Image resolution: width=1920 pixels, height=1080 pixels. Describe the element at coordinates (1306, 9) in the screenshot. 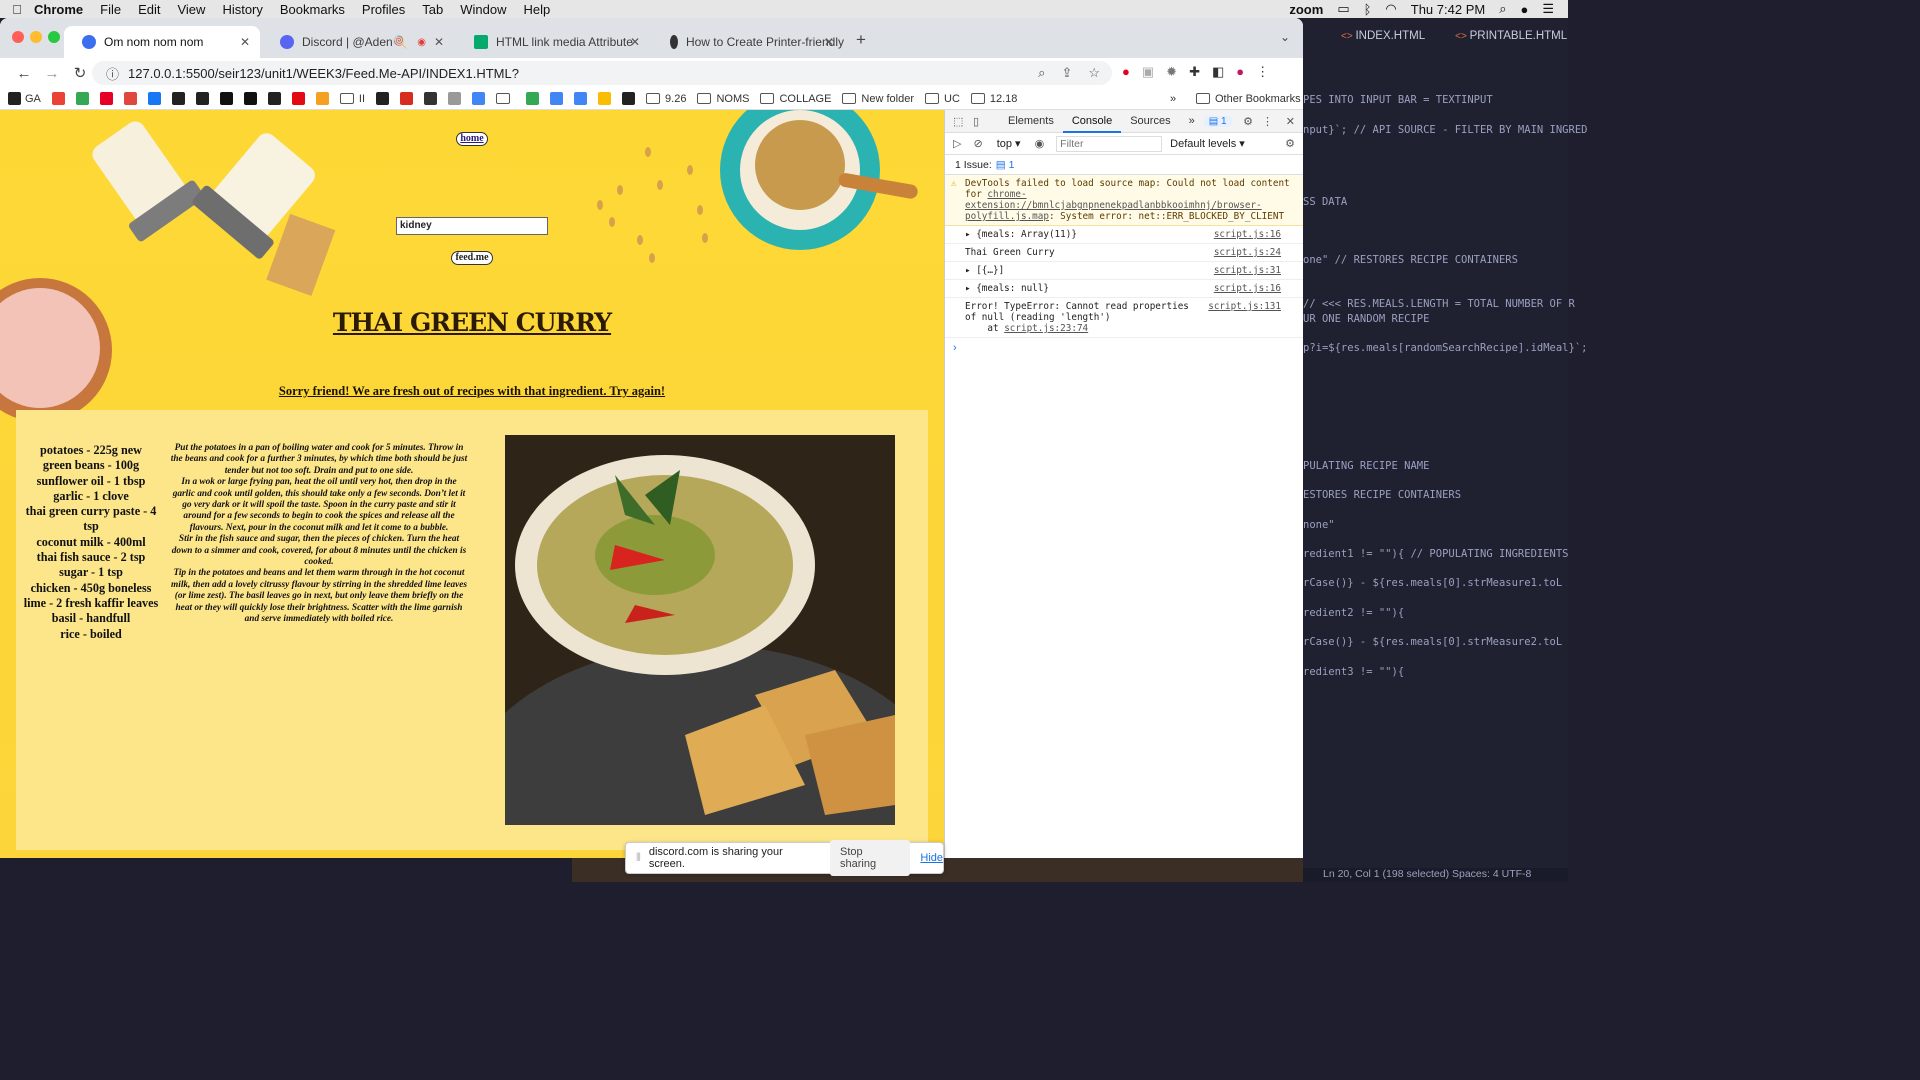

I see `zoom-label: zoom` at that location.